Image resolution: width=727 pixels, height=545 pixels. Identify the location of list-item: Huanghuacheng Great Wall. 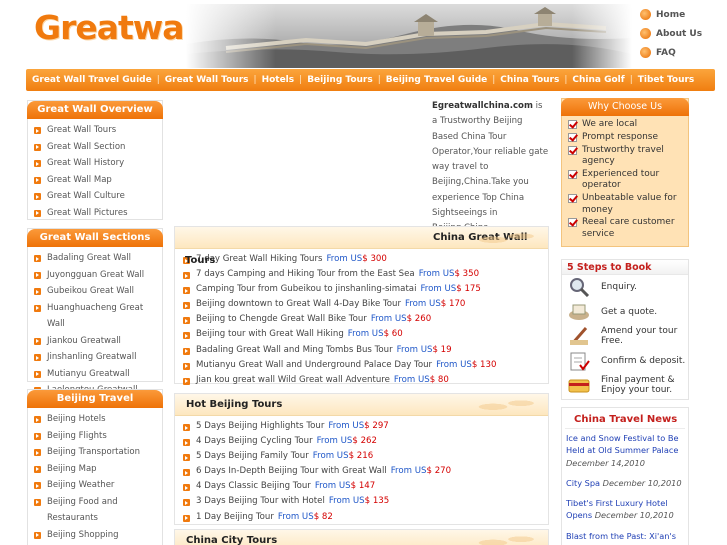
(98, 316).